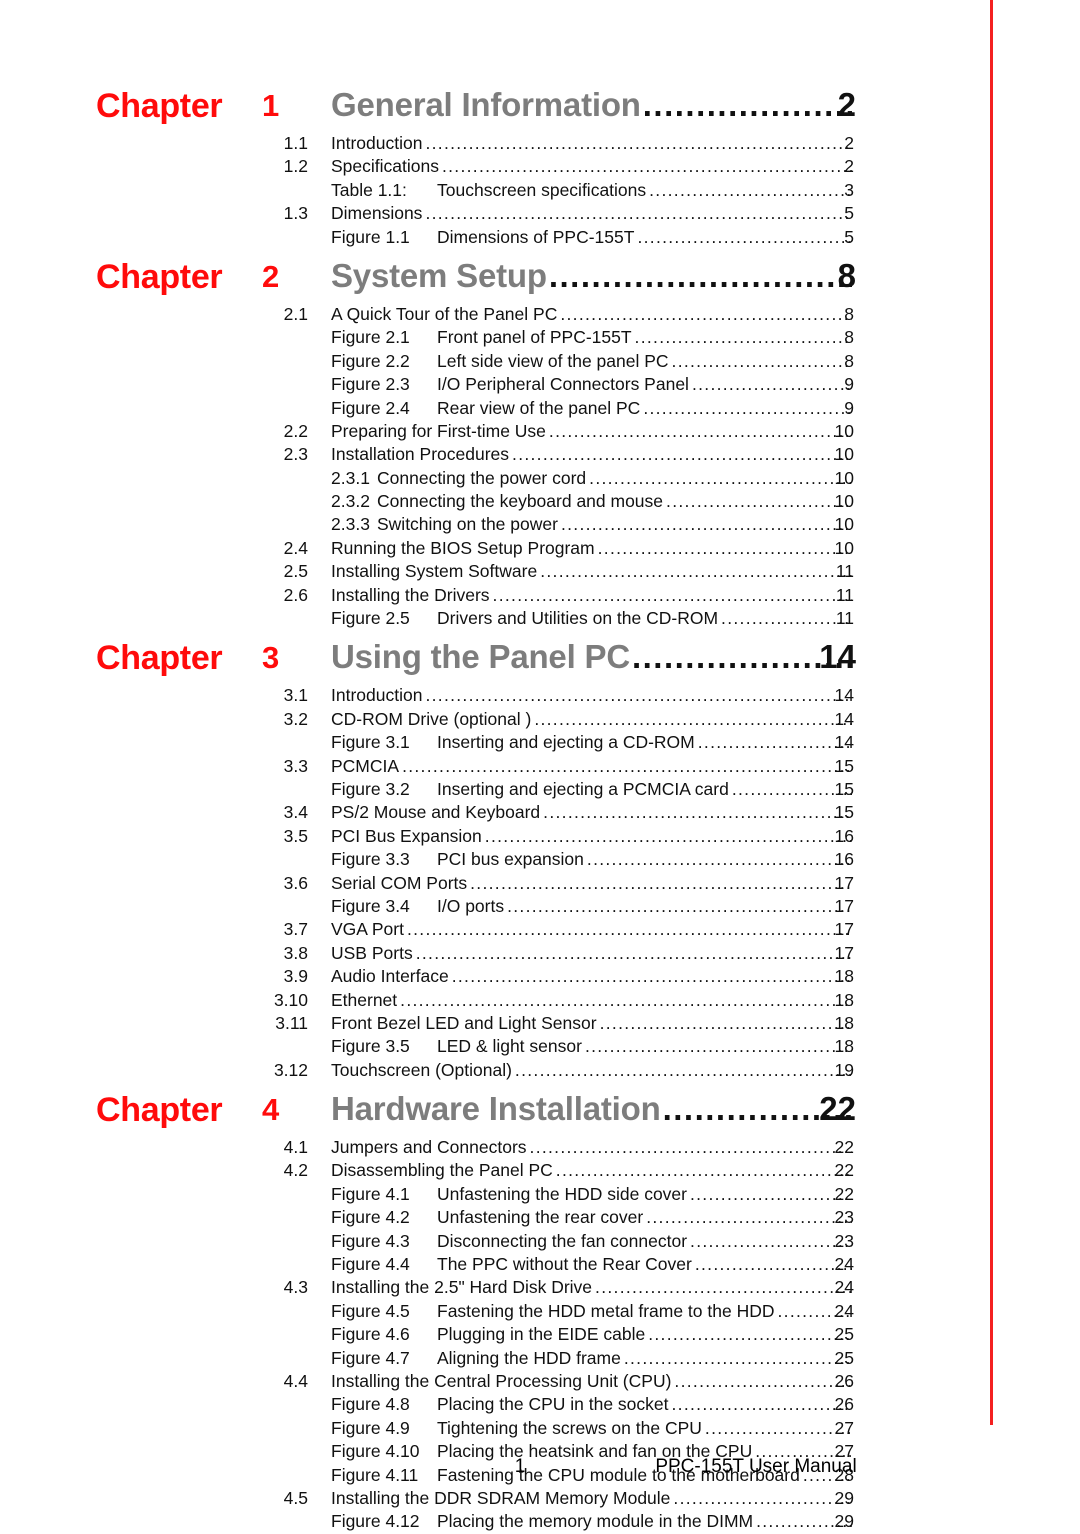 Image resolution: width=1080 pixels, height=1534 pixels. Describe the element at coordinates (370, 384) in the screenshot. I see `toc-entry-label: Figure 2.3` at that location.